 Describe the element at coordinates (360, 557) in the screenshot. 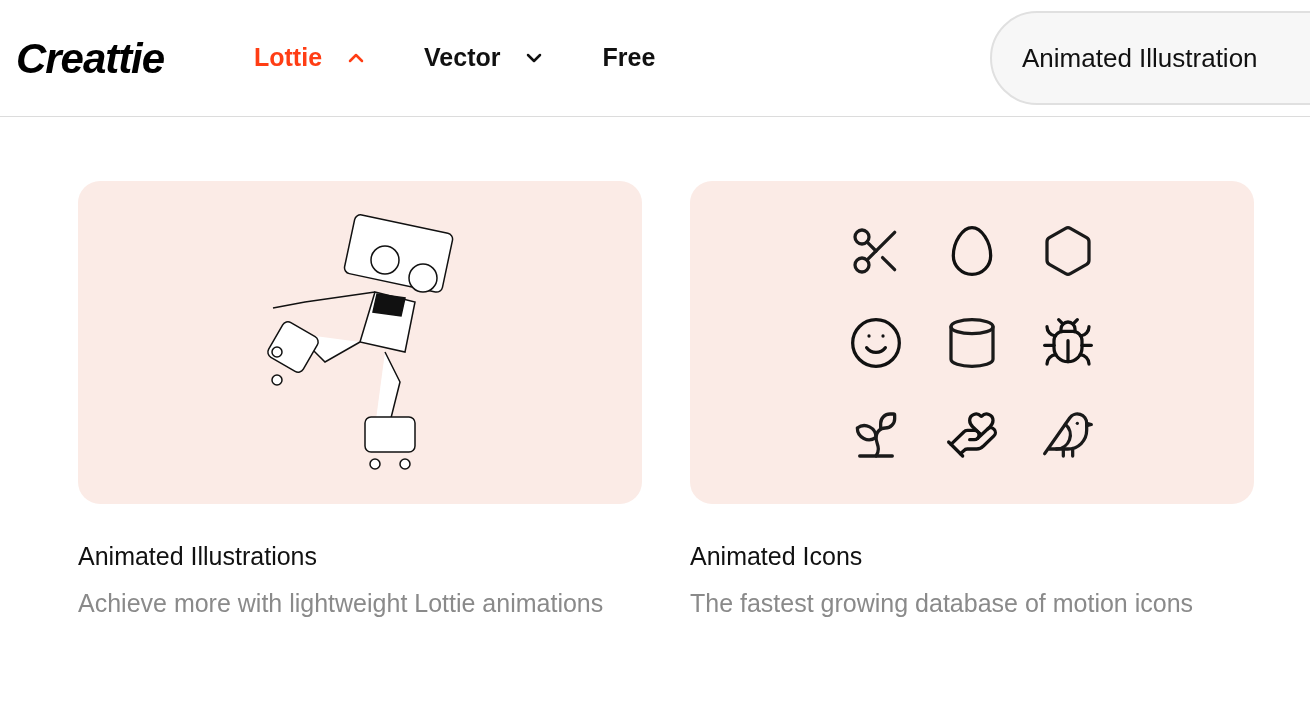

I see `card-title: Animated Illustrations` at that location.